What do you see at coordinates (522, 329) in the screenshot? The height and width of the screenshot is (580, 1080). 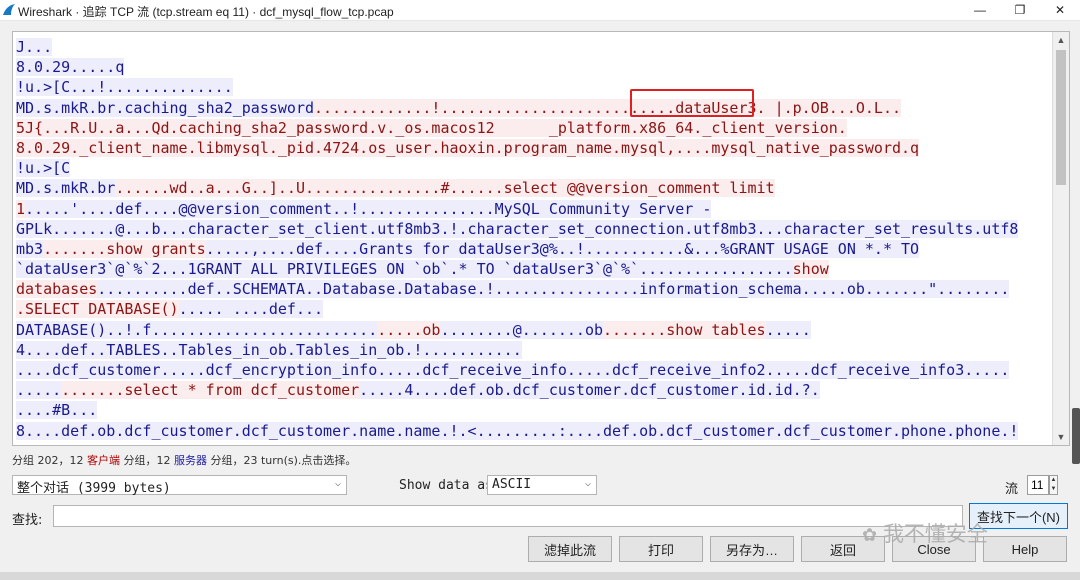 I see `server-data-segment: ........@.......ob` at bounding box center [522, 329].